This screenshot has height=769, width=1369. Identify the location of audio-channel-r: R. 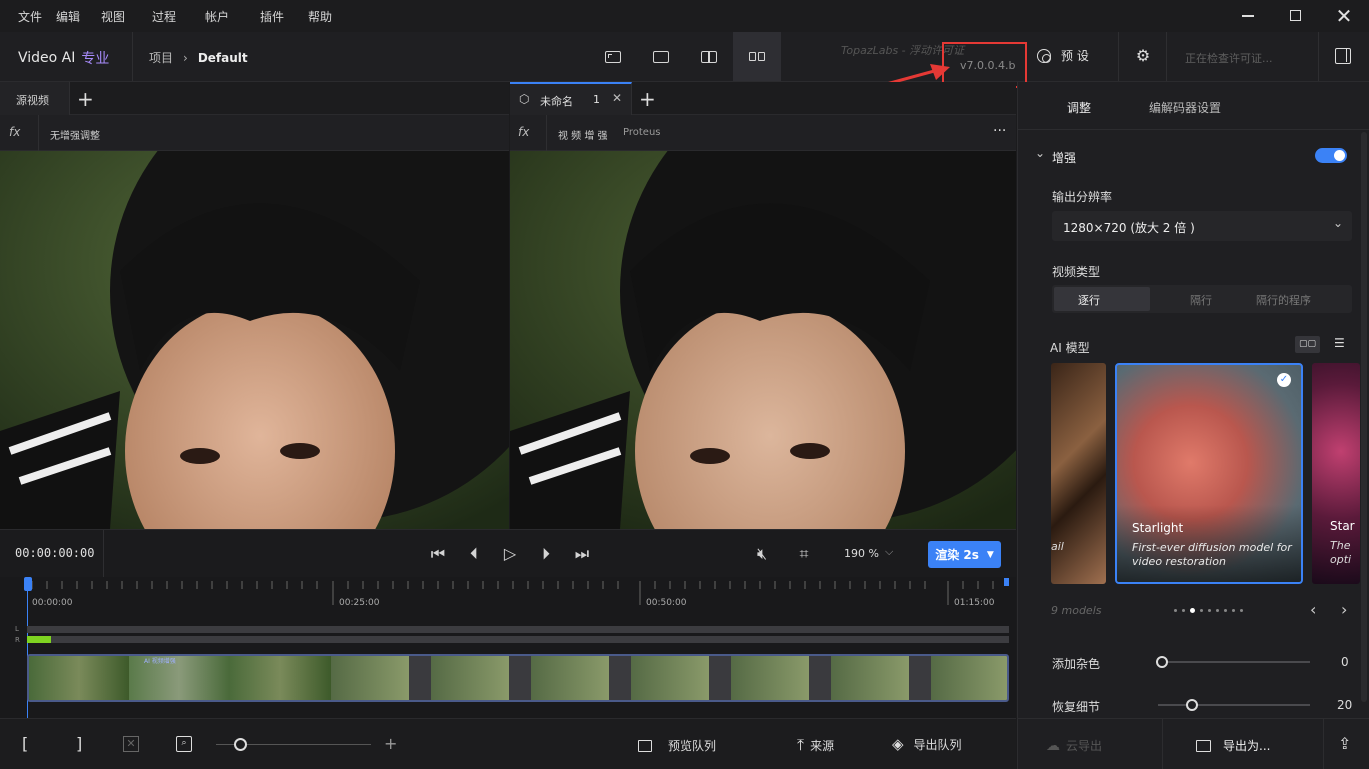
(17, 640).